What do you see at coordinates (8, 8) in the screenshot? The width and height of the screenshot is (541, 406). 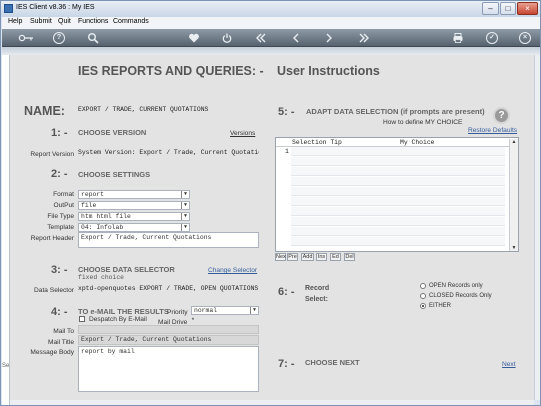 I see `app-icon` at bounding box center [8, 8].